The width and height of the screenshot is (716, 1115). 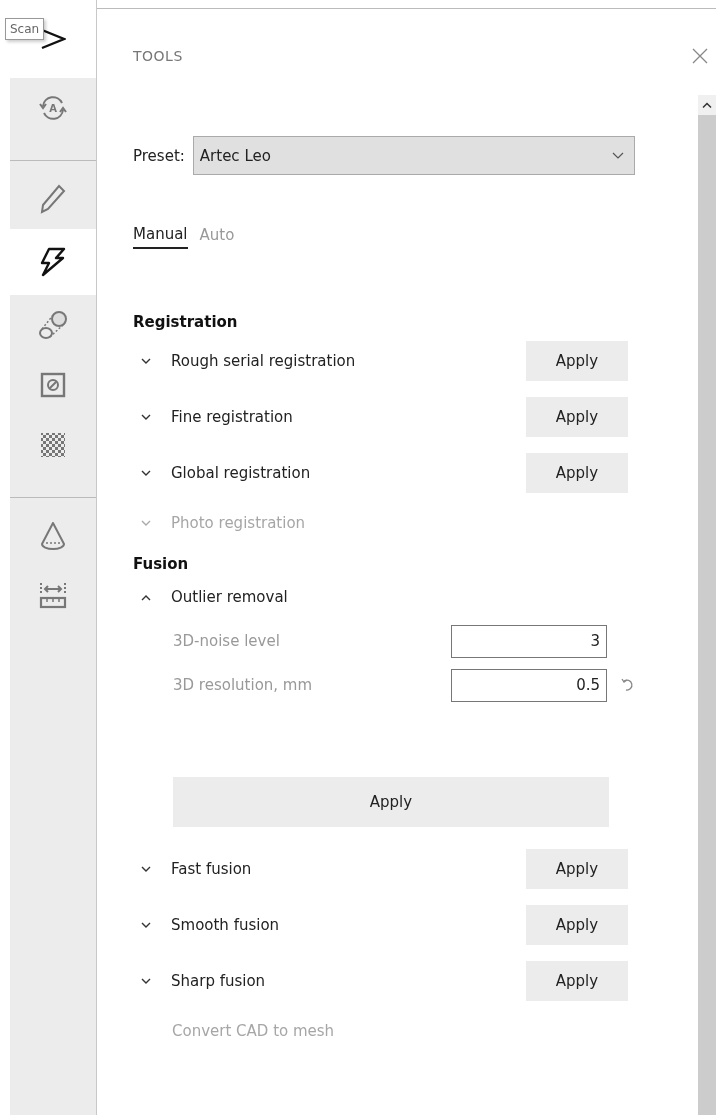 What do you see at coordinates (186, 322) in the screenshot?
I see `section-title: Registration` at bounding box center [186, 322].